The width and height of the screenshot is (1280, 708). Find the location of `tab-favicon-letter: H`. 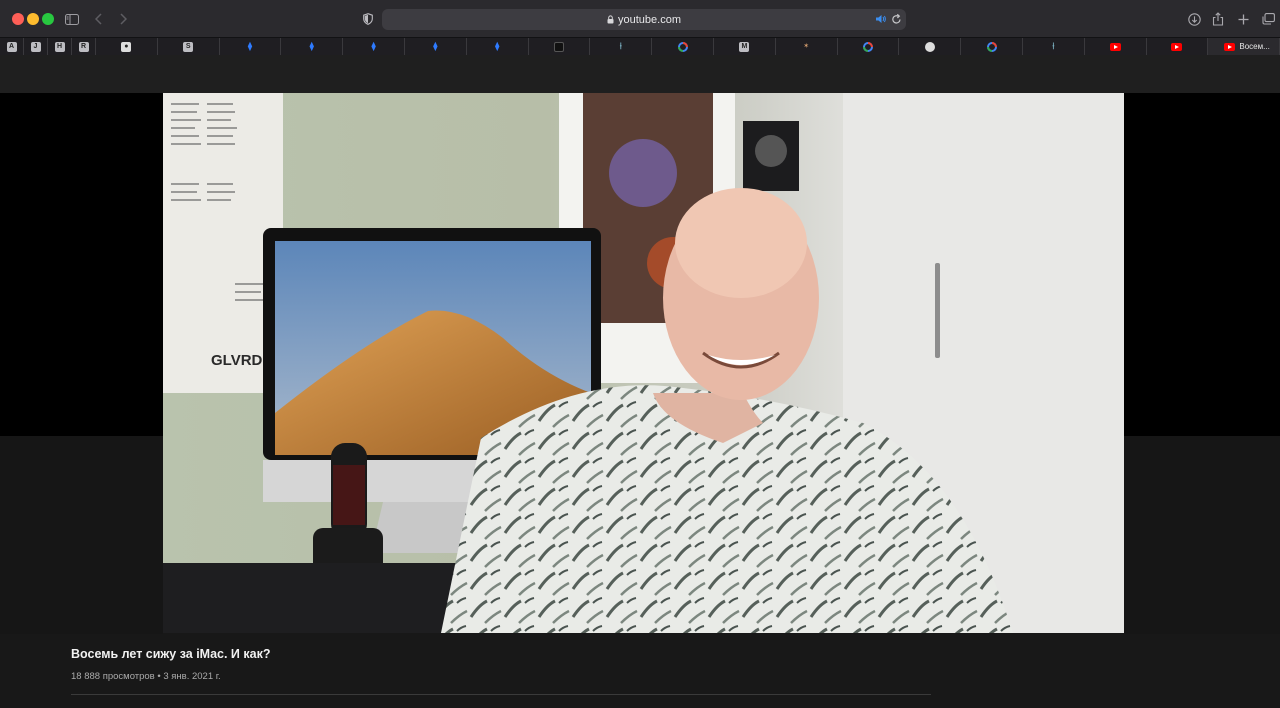

tab-favicon-letter: H is located at coordinates (59, 46).